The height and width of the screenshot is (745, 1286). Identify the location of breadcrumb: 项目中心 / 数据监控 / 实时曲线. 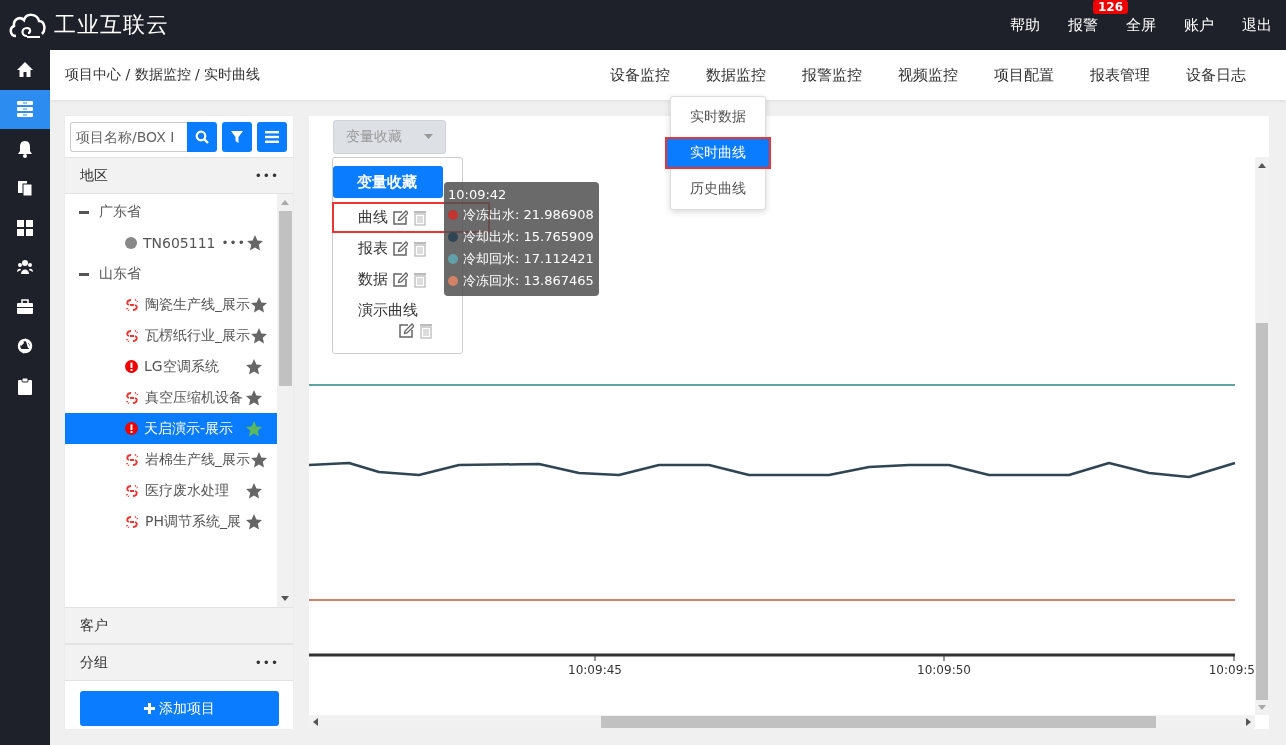
(163, 75).